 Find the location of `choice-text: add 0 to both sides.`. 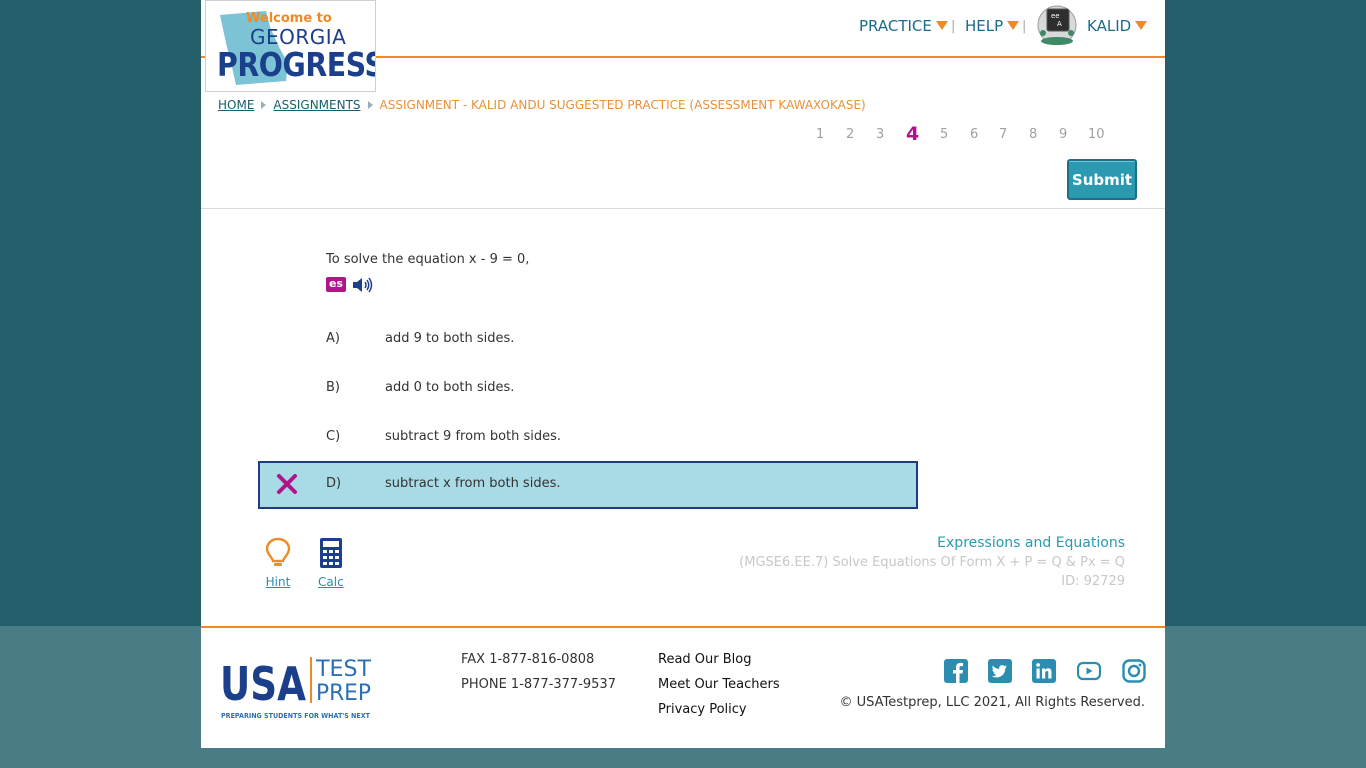

choice-text: add 0 to both sides. is located at coordinates (450, 387).